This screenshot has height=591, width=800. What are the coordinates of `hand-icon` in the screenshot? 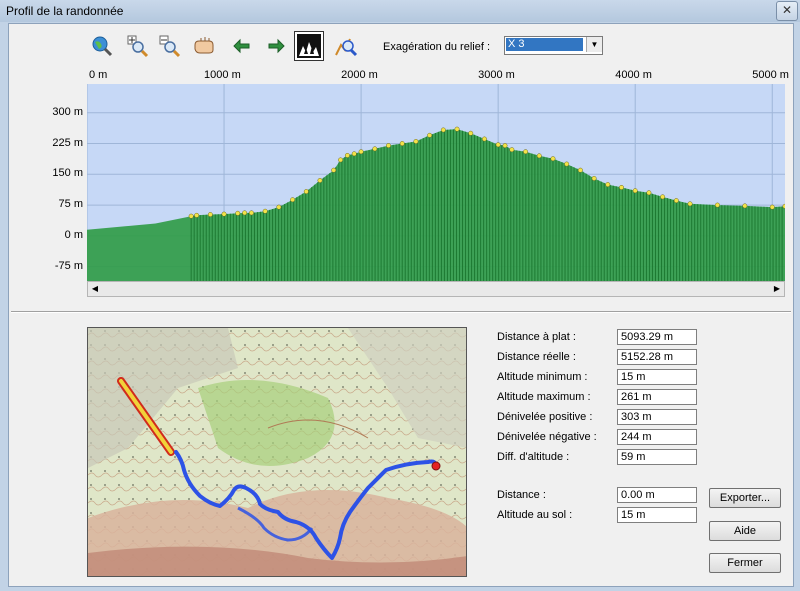 It's located at (204, 45).